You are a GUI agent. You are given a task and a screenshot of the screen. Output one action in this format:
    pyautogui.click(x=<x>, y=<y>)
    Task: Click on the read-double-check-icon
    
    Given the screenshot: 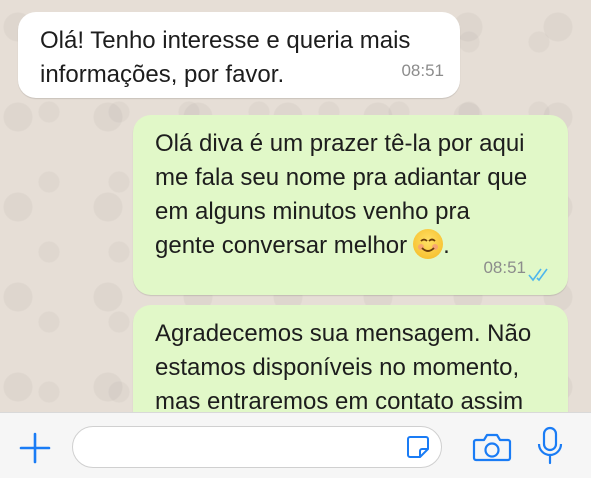 What is the action you would take?
    pyautogui.click(x=538, y=275)
    